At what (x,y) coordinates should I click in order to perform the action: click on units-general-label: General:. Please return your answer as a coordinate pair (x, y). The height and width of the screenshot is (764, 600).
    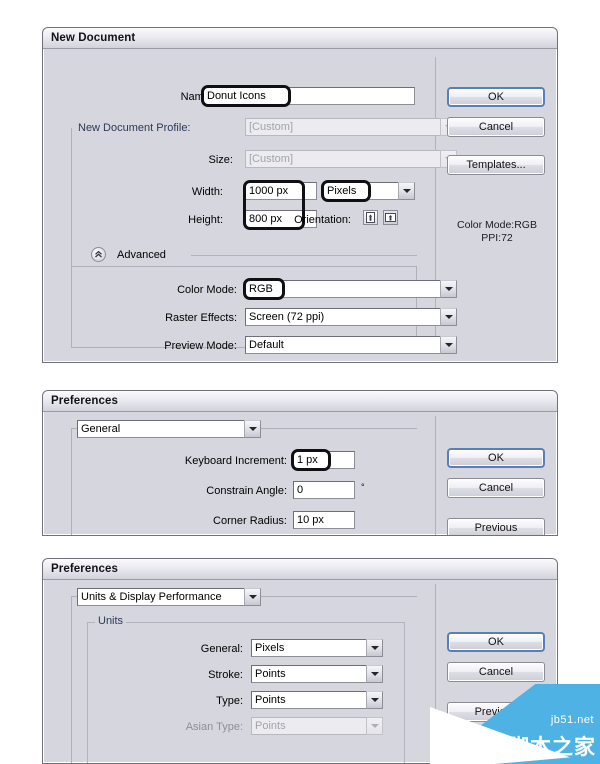
    Looking at the image, I should click on (221, 649).